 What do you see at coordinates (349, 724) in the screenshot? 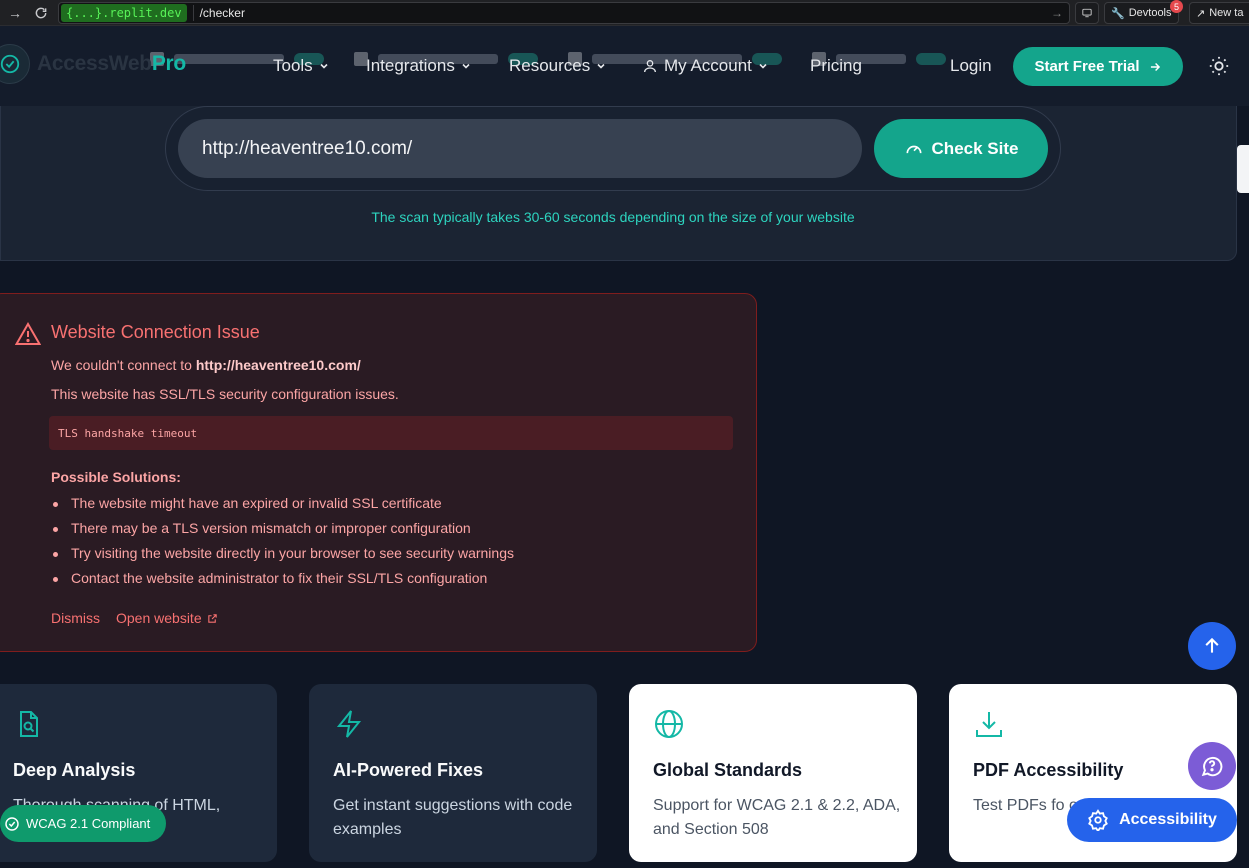
I see `bolt-icon` at bounding box center [349, 724].